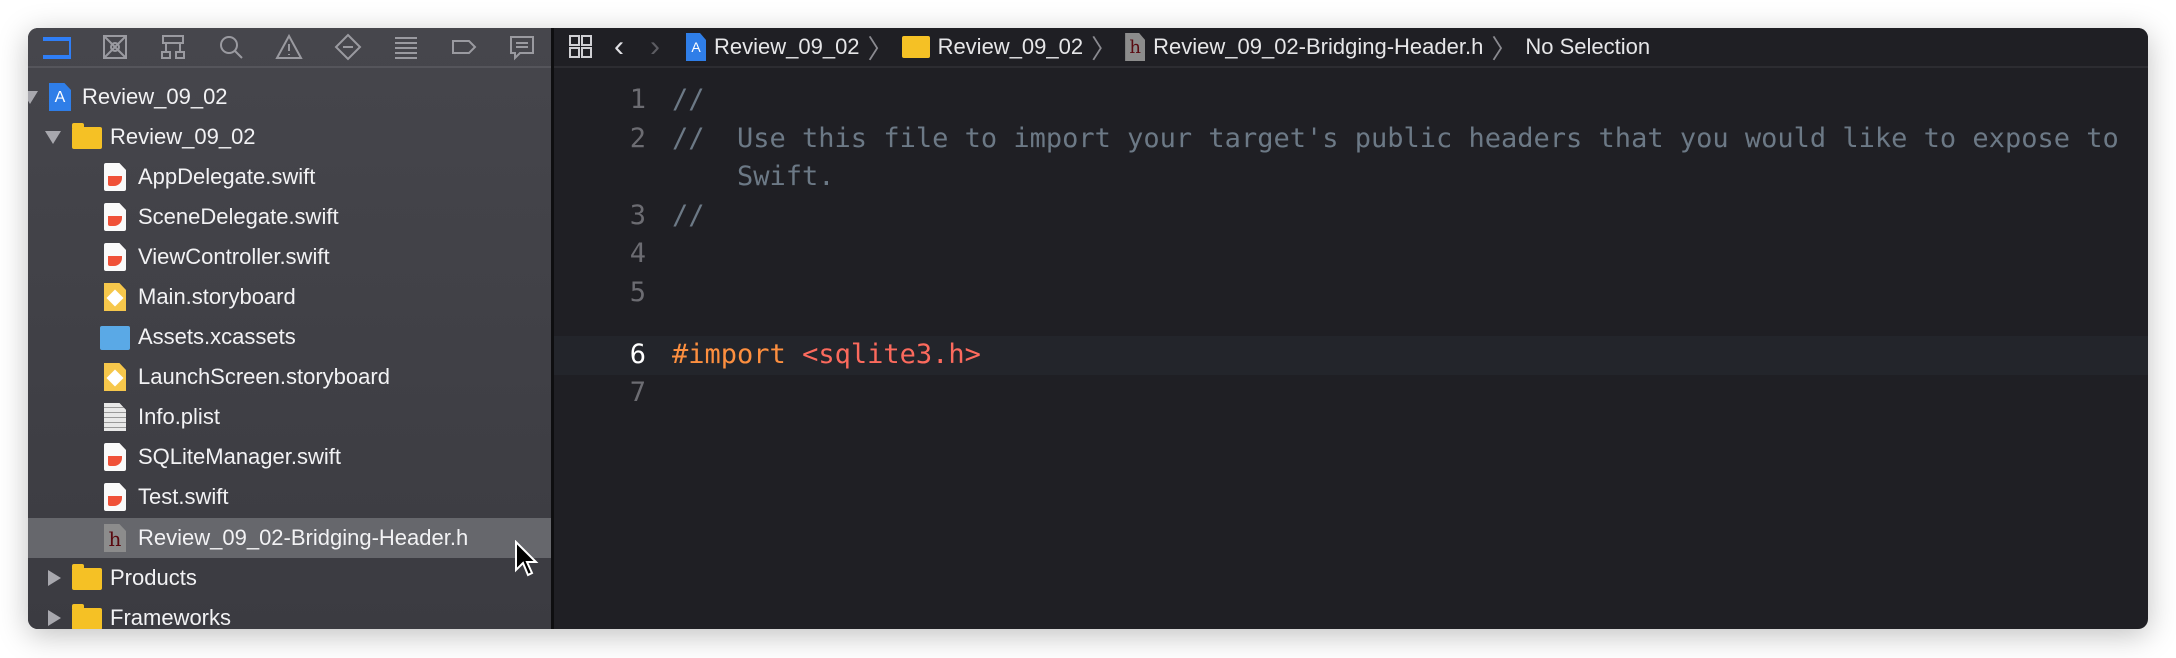 The image size is (2176, 658). Describe the element at coordinates (217, 336) in the screenshot. I see `tree-item-label: Assets.xcassets` at that location.